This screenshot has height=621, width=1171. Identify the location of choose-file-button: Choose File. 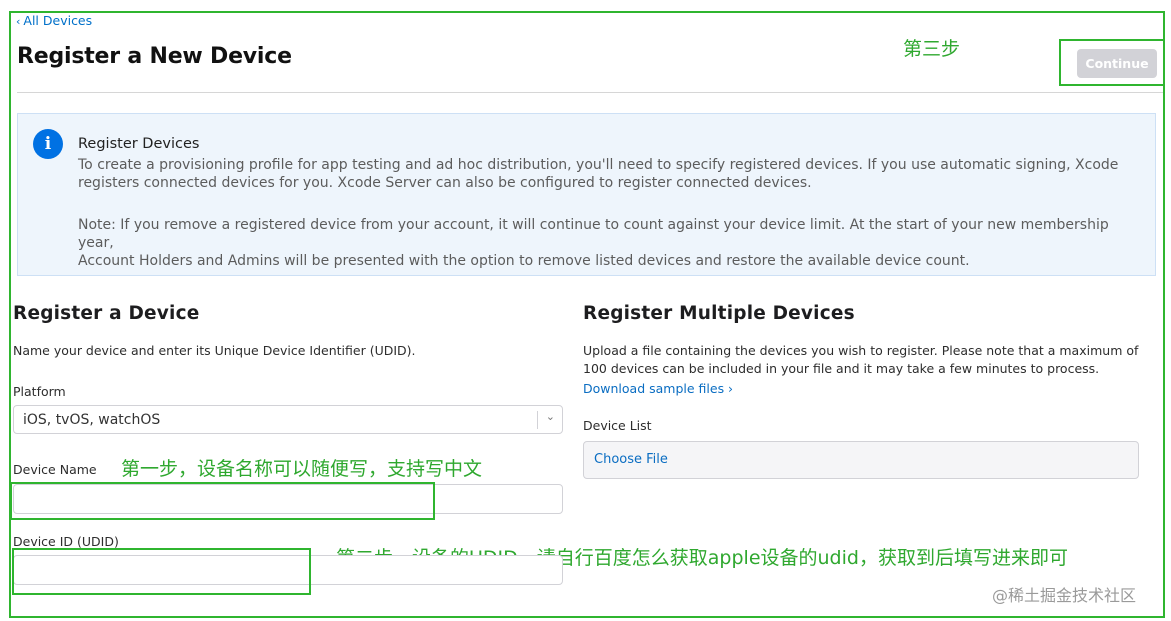
(861, 460).